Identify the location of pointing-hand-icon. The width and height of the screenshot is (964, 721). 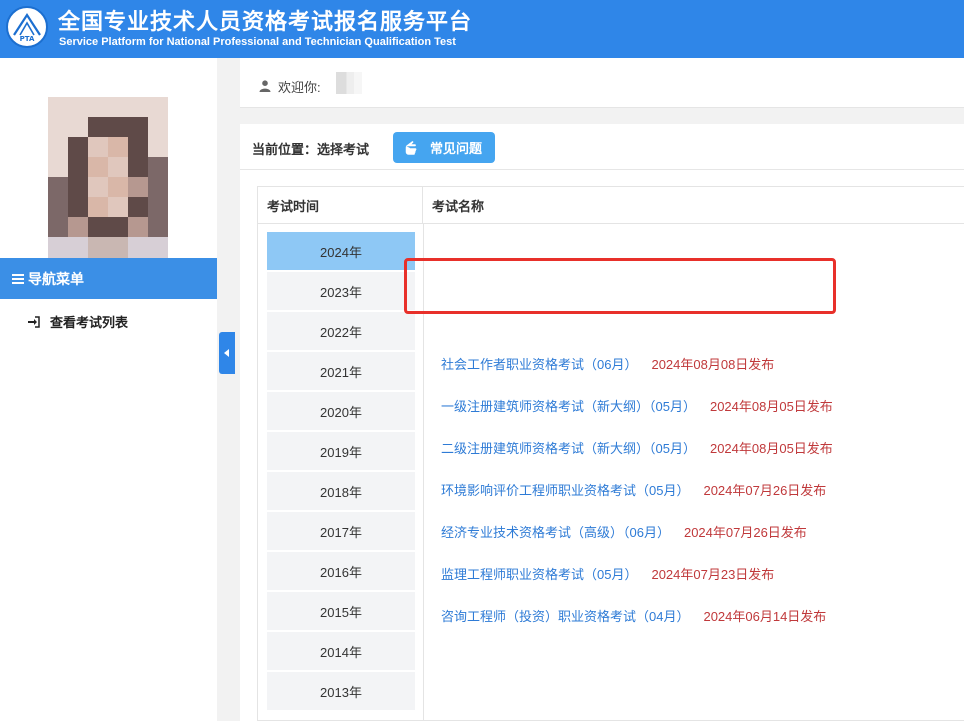
(414, 147).